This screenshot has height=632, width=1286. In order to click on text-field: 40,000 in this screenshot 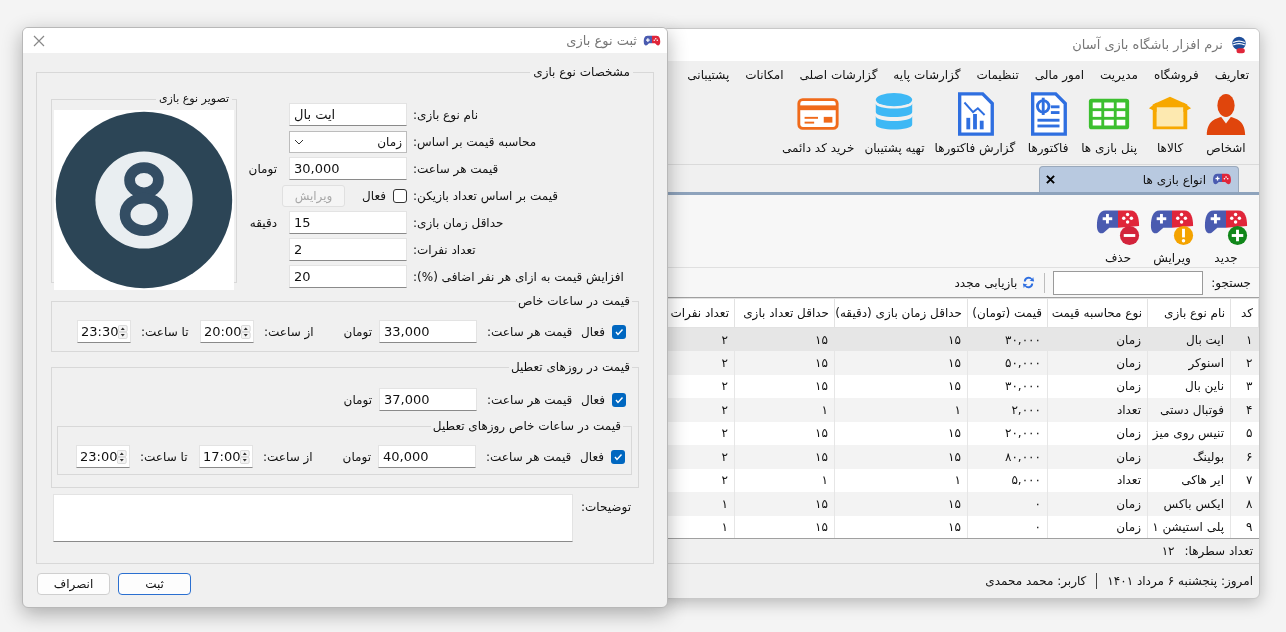, I will do `click(427, 456)`.